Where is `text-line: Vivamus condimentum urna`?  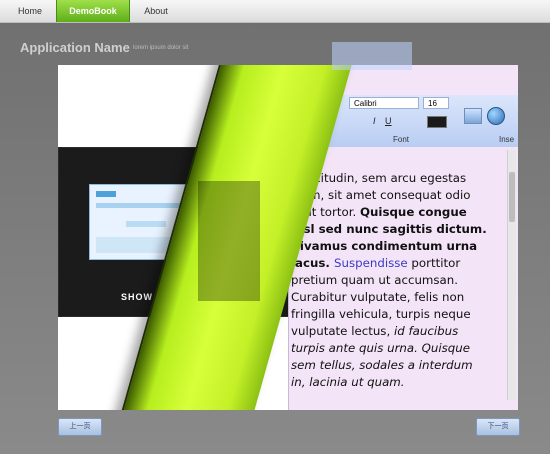 text-line: Vivamus condimentum urna is located at coordinates (384, 246).